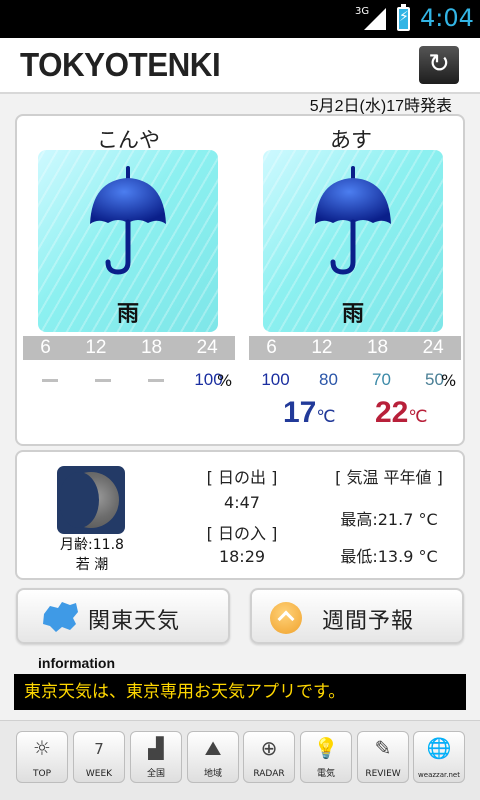 The image size is (480, 800). I want to click on sunset-time: 18:29, so click(242, 556).